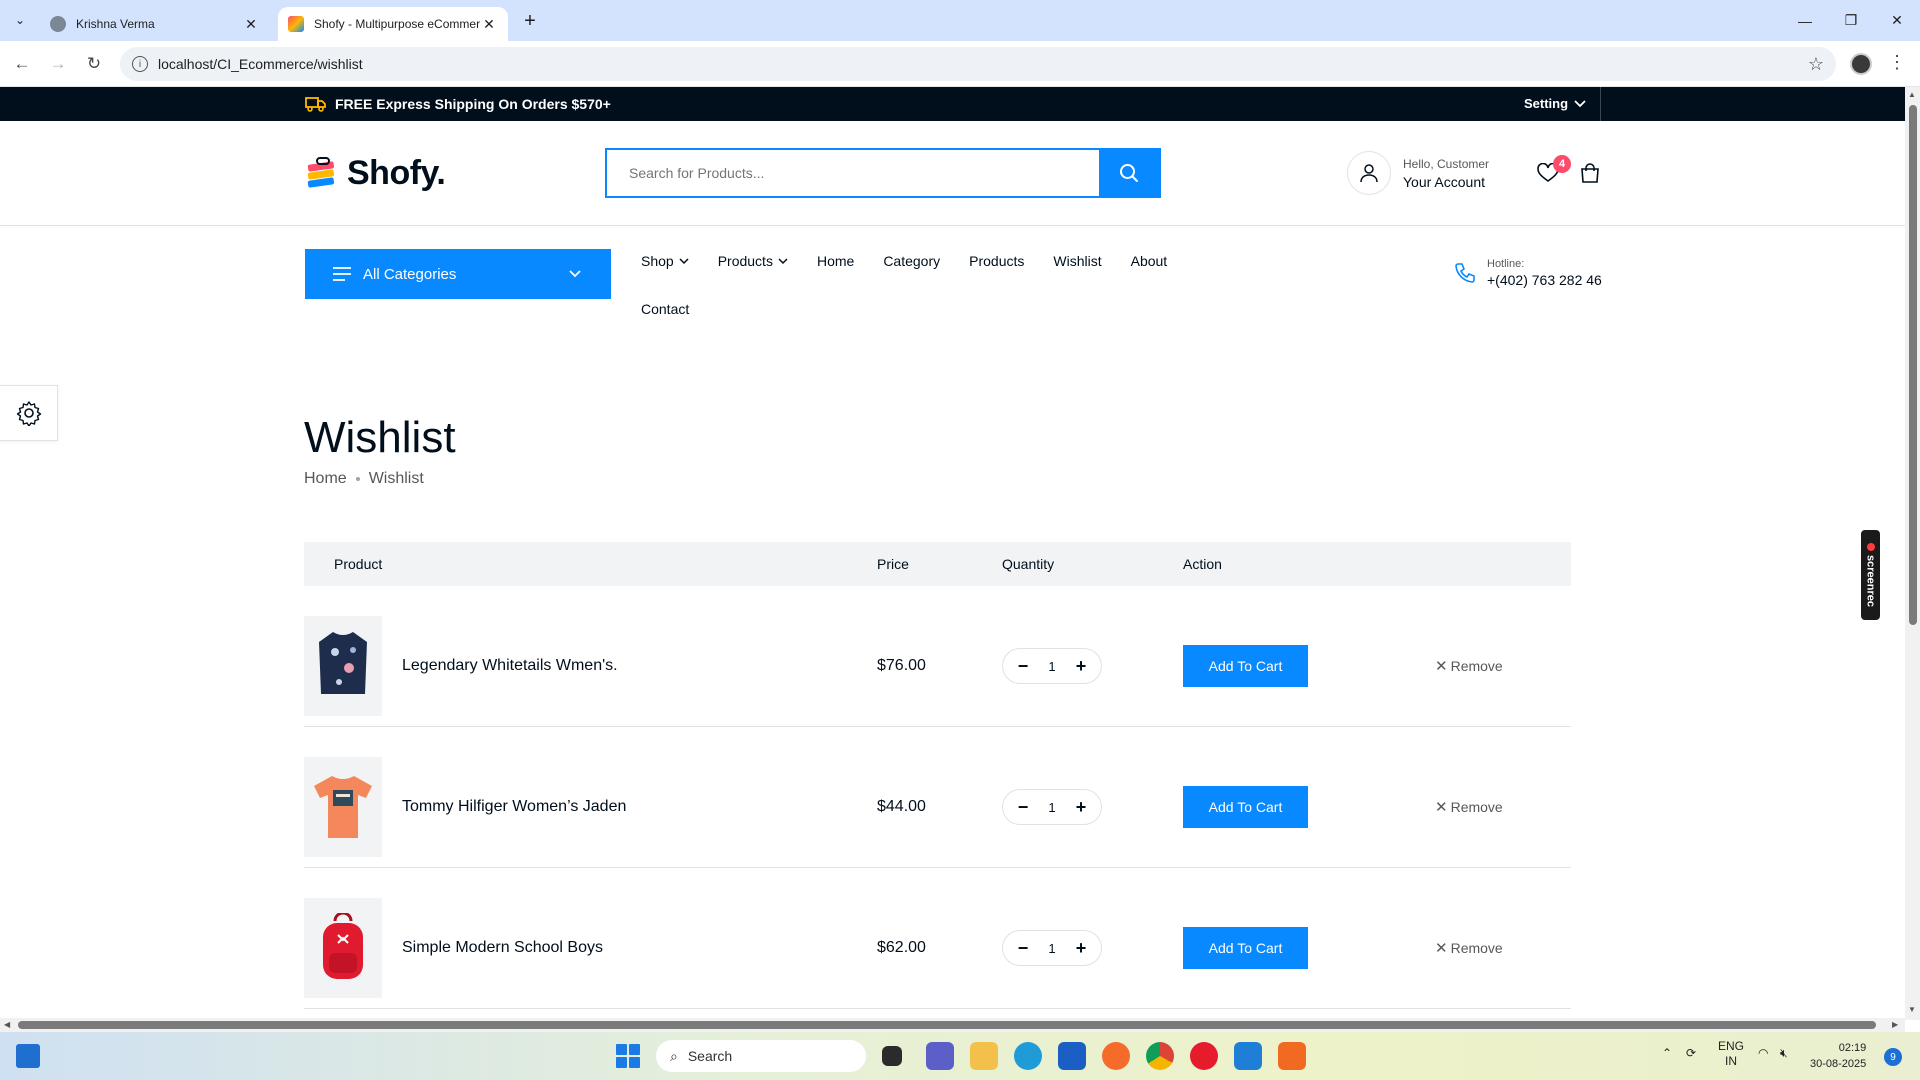 This screenshot has height=1080, width=1920. What do you see at coordinates (665, 309) in the screenshot?
I see `nav-contact: Contact` at bounding box center [665, 309].